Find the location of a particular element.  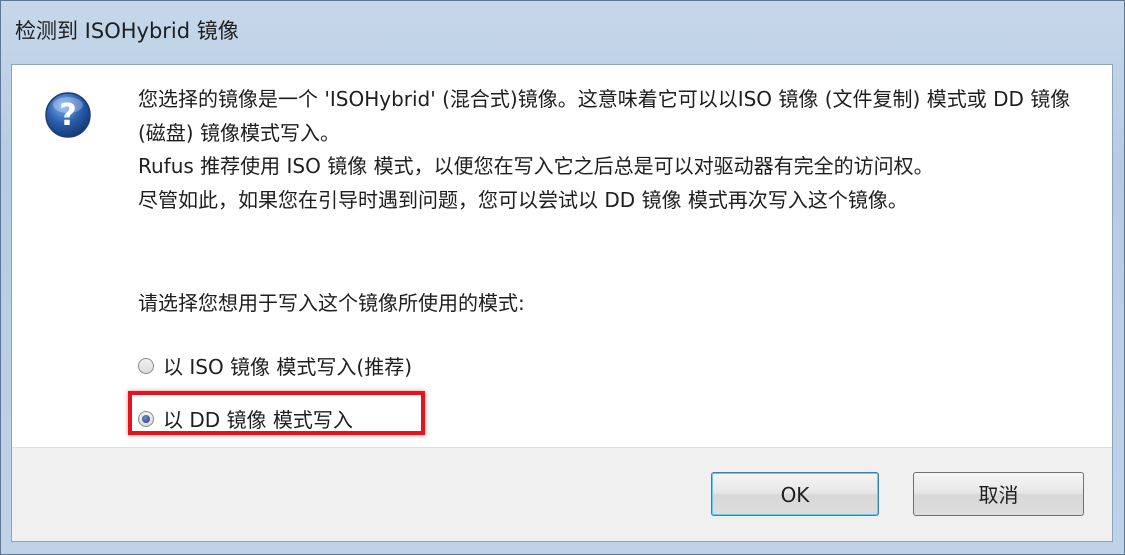

mode-prompt: 请选择您想用于写入这个镜像所使用的模式: is located at coordinates (331, 303).